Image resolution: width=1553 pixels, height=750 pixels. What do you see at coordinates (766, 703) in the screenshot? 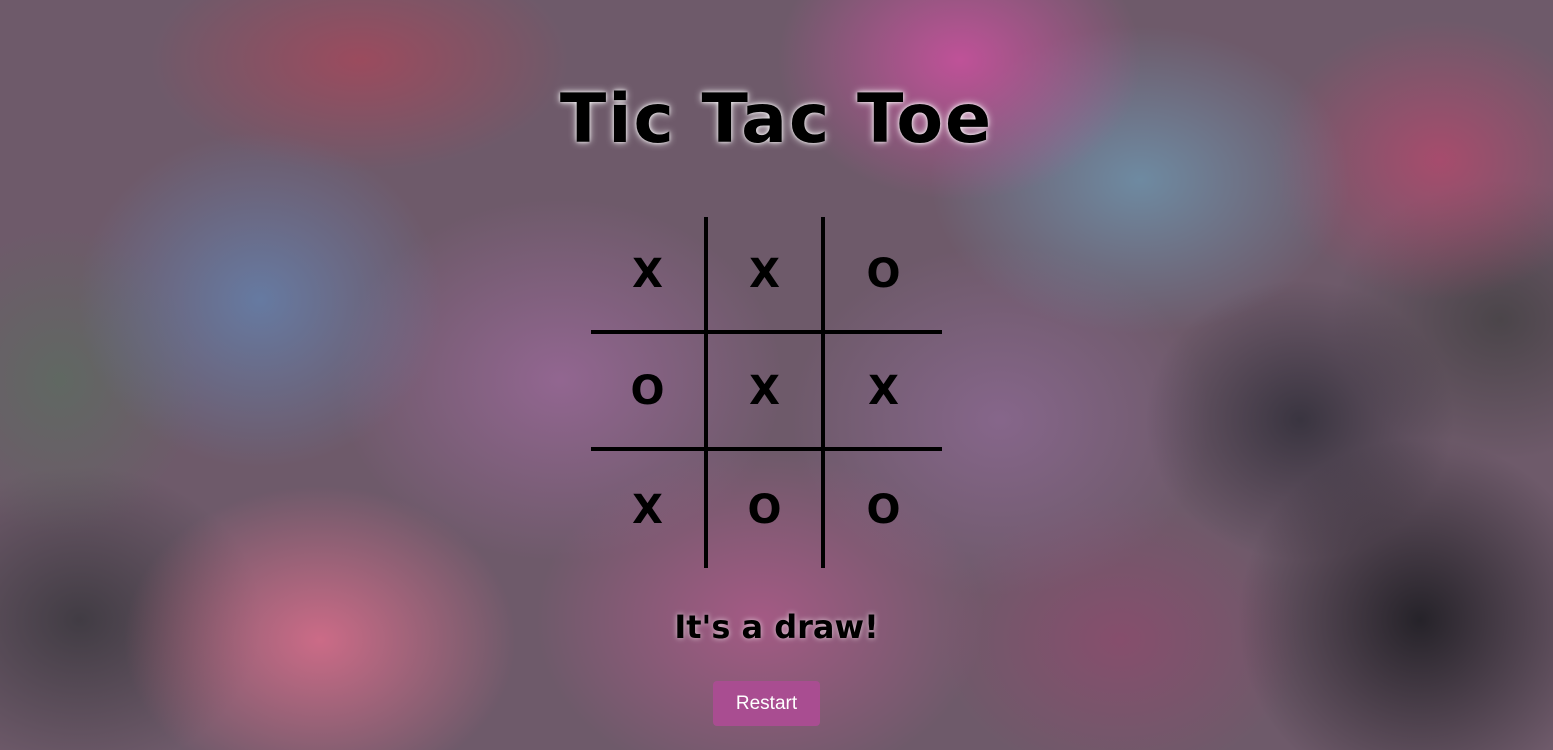
I see `restart-button: Restart` at bounding box center [766, 703].